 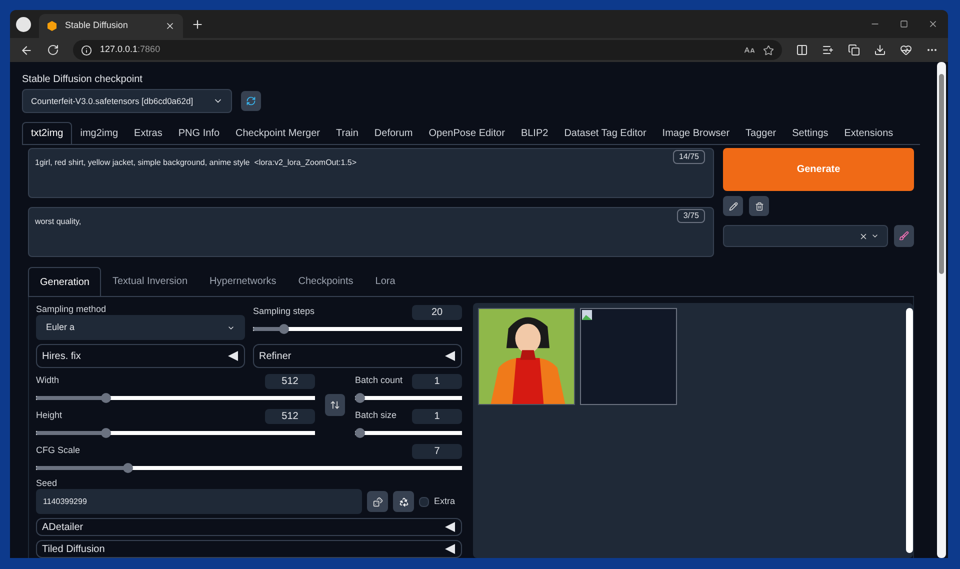 I want to click on slider-label: Batch size, so click(x=376, y=415).